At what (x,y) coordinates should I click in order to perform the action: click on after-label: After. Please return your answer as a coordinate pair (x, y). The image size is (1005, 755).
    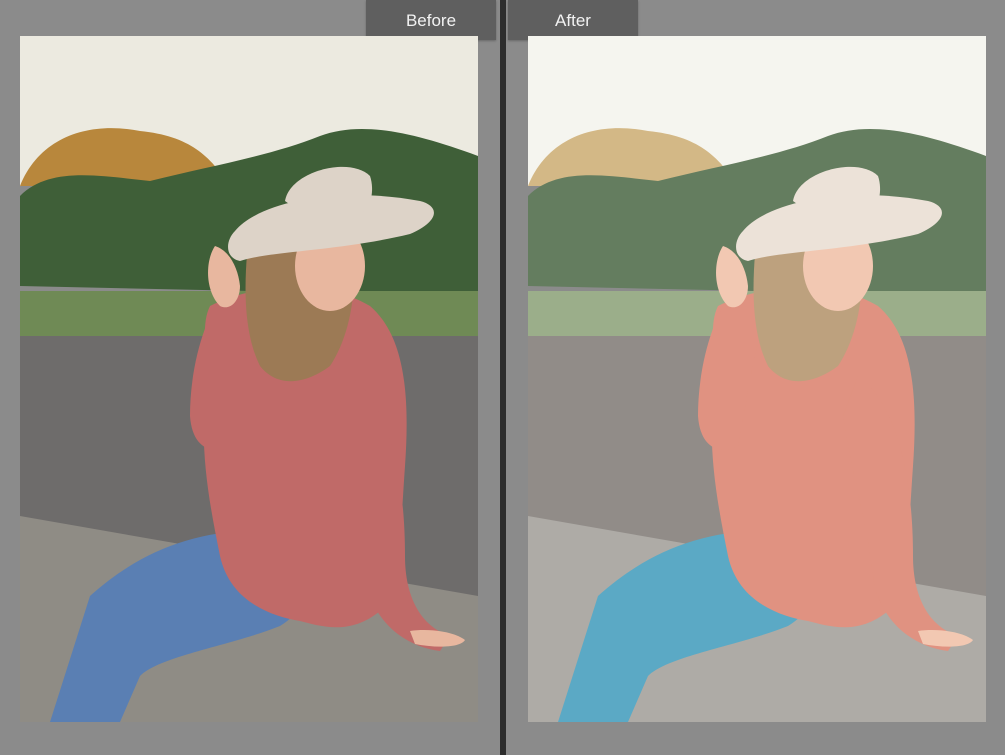
    Looking at the image, I should click on (573, 20).